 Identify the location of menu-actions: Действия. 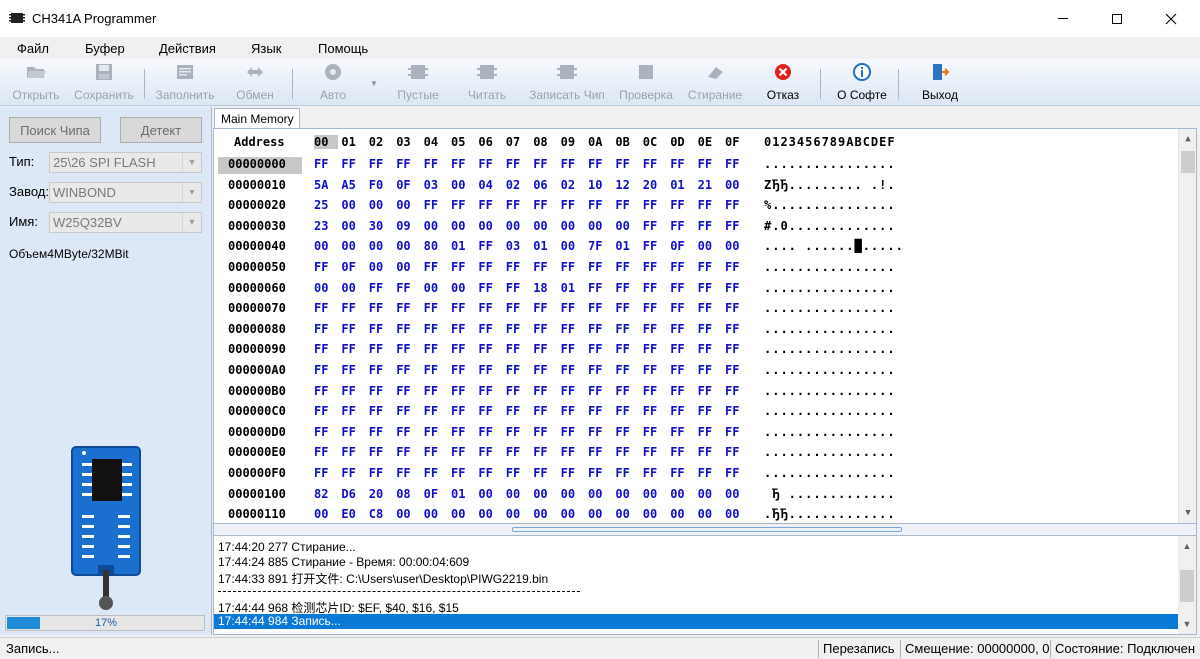
(187, 48).